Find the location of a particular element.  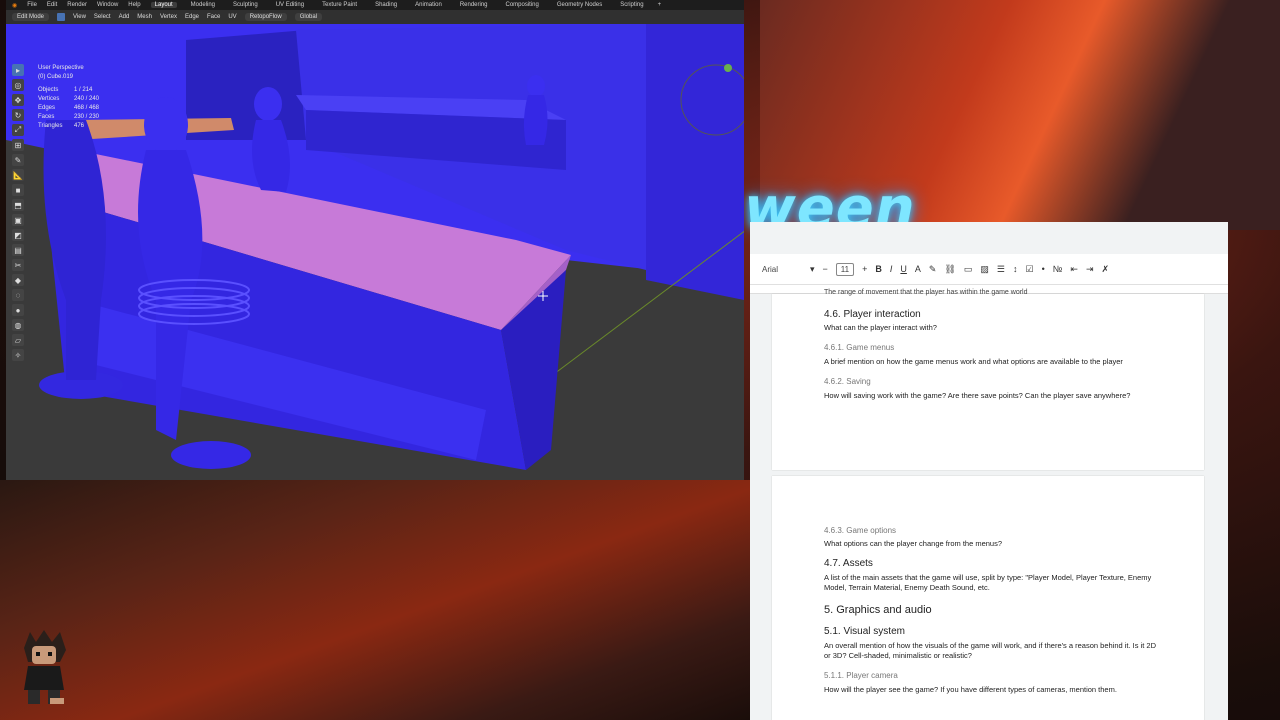

bold-icon: B is located at coordinates (878, 269).